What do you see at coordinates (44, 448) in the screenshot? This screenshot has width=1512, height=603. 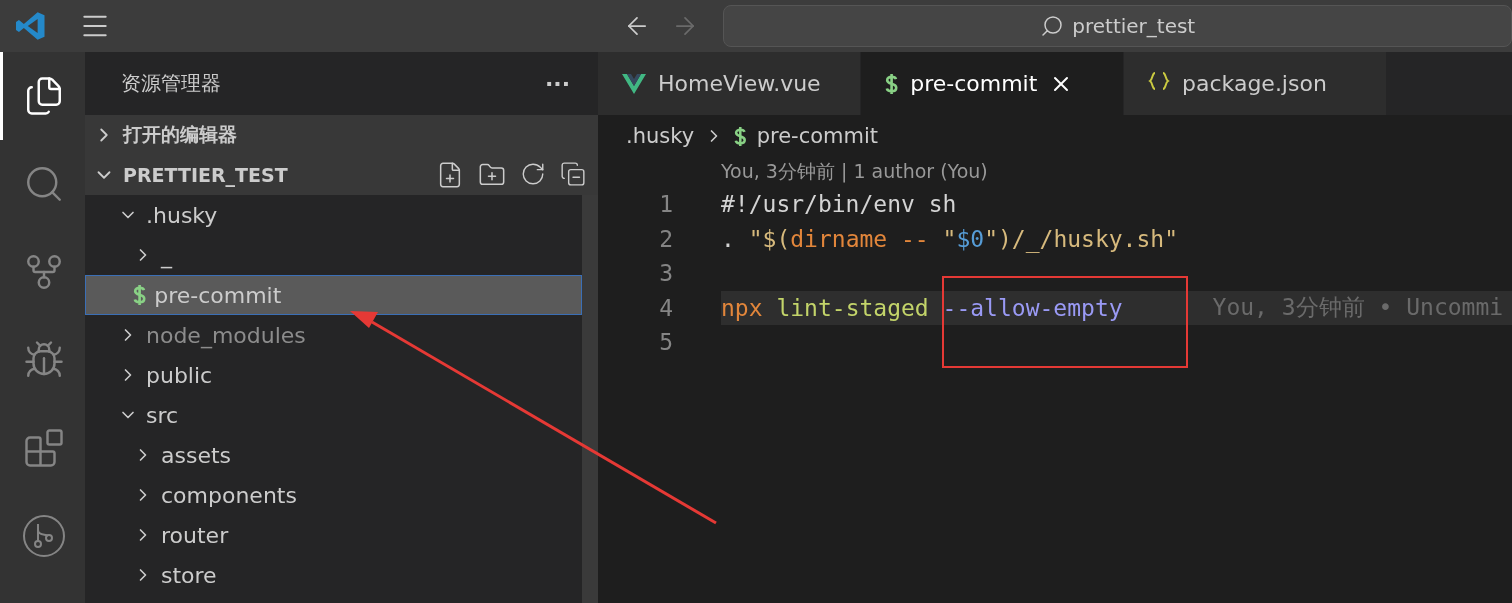 I see `extensions-icon` at bounding box center [44, 448].